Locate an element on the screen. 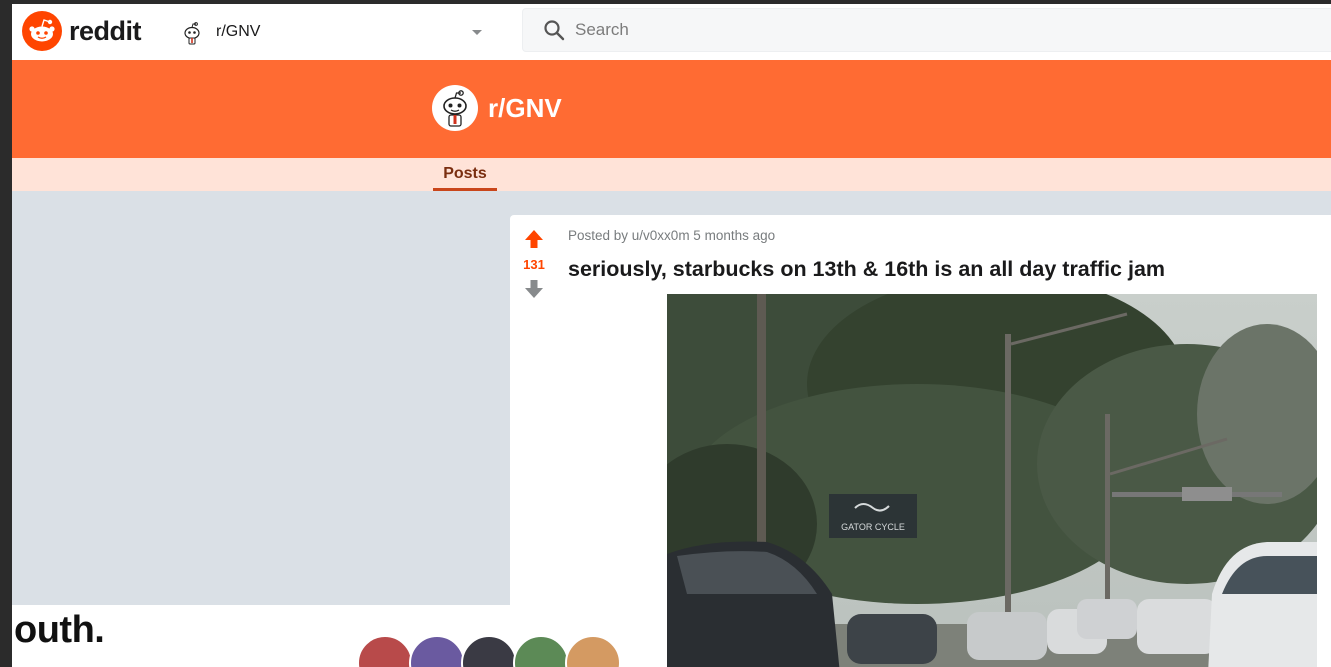 The width and height of the screenshot is (1331, 667). gator-cycle-sign: GATOR CYCLE is located at coordinates (873, 527).